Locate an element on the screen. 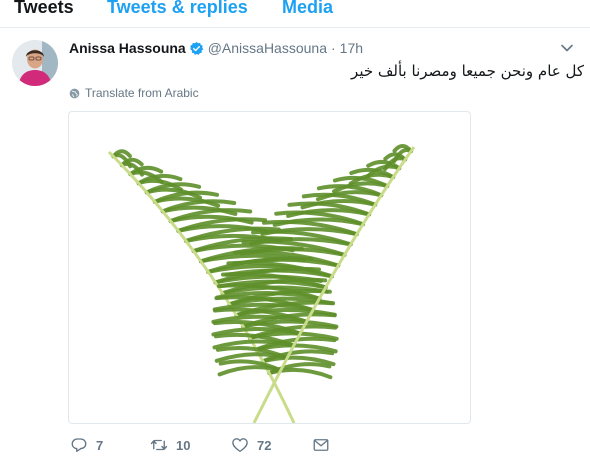  like-button: 72 is located at coordinates (251, 445).